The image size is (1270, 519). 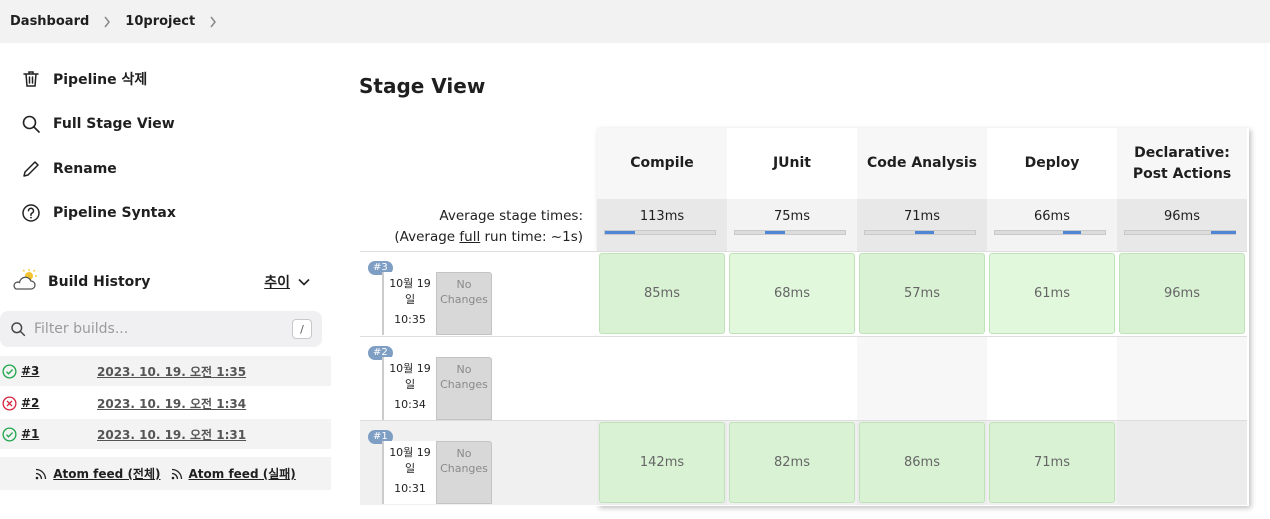 I want to click on task-delete-pipeline: Pipeline 삭제, so click(x=83, y=79).